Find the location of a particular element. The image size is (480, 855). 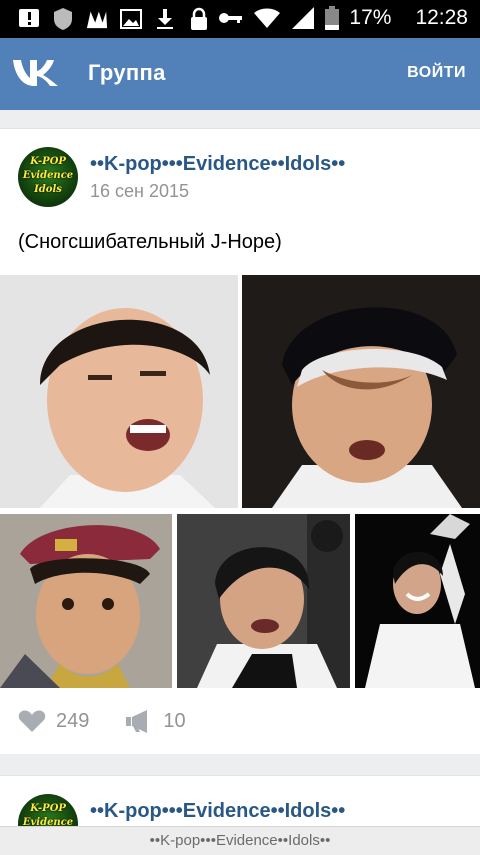

app-bar: Группа ВОЙТИ is located at coordinates (240, 74).